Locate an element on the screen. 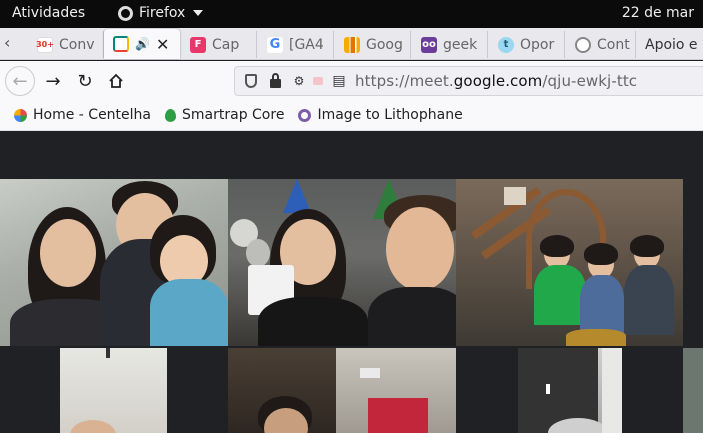 The image size is (703, 433). bookmark-image-to-lithophane: Image to Lithophane is located at coordinates (380, 115).